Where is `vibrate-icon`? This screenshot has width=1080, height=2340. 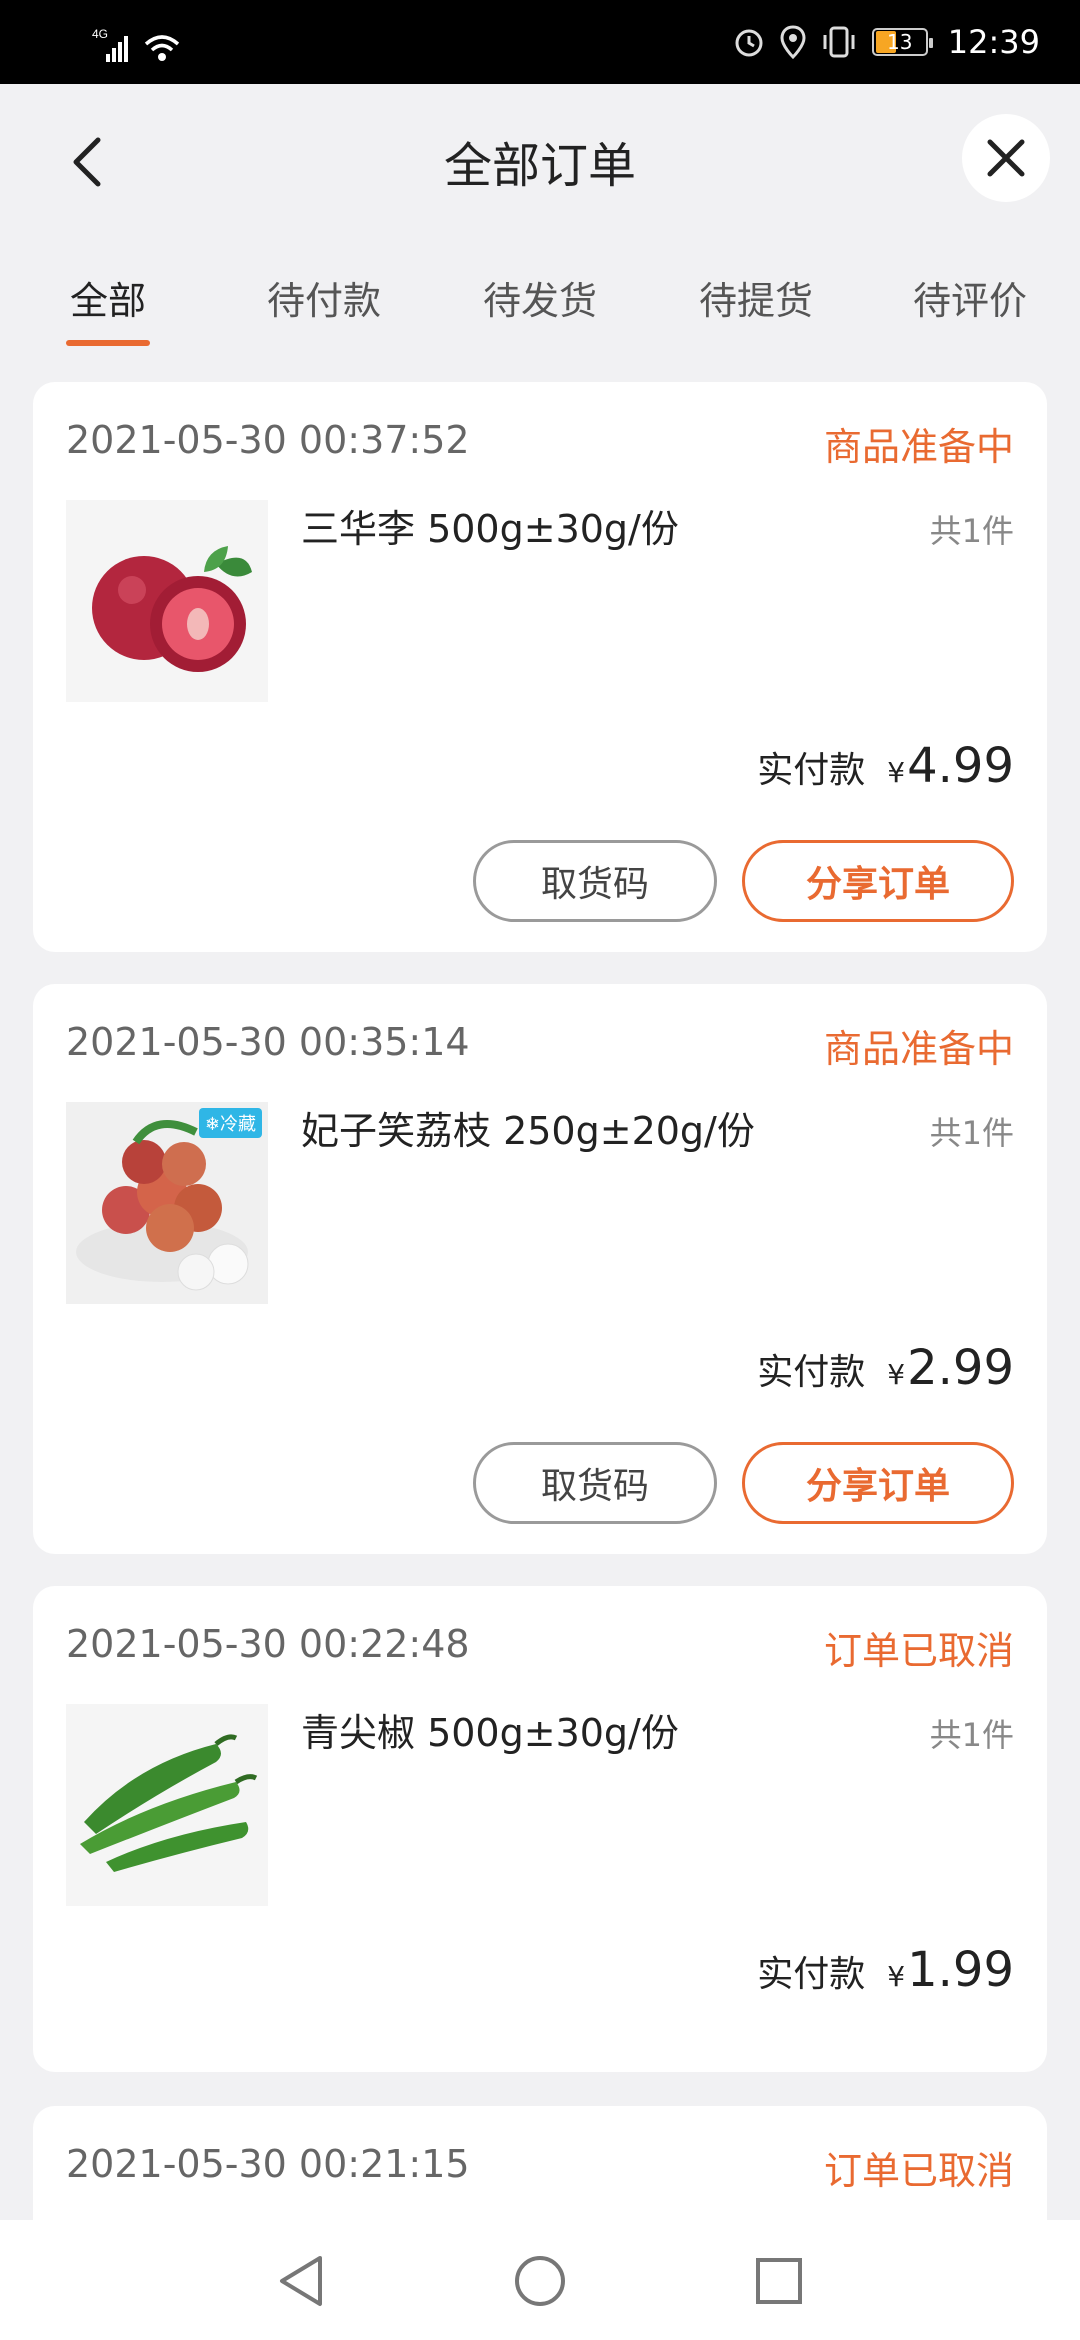
vibrate-icon is located at coordinates (839, 42).